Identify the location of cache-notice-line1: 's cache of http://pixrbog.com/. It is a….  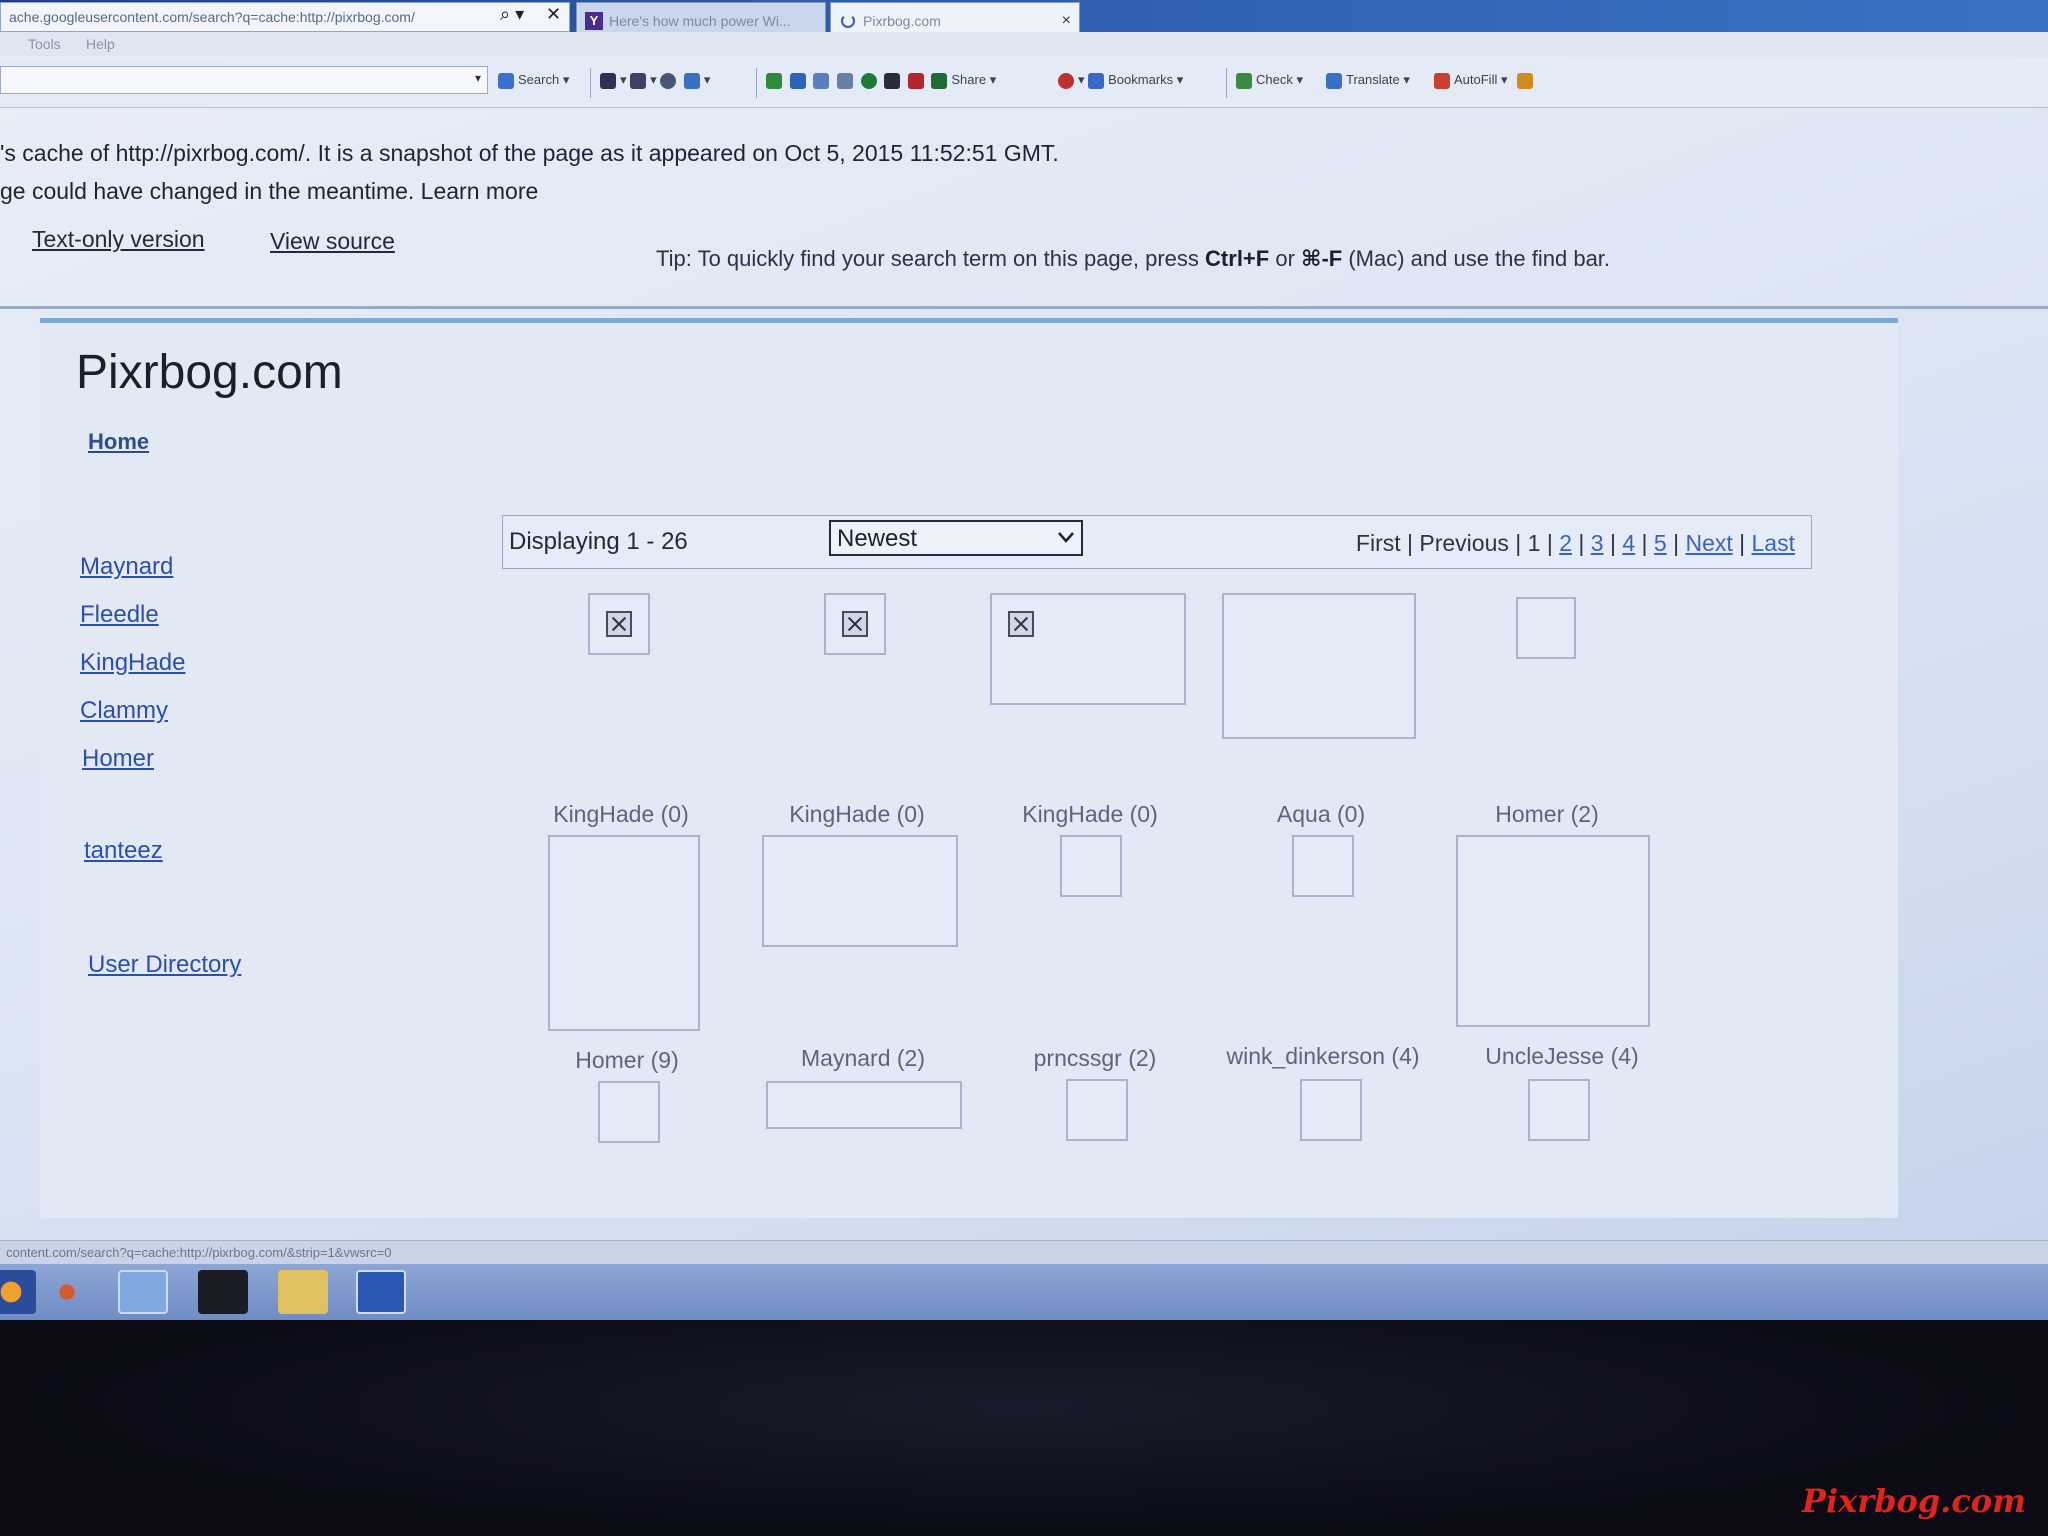
(529, 153).